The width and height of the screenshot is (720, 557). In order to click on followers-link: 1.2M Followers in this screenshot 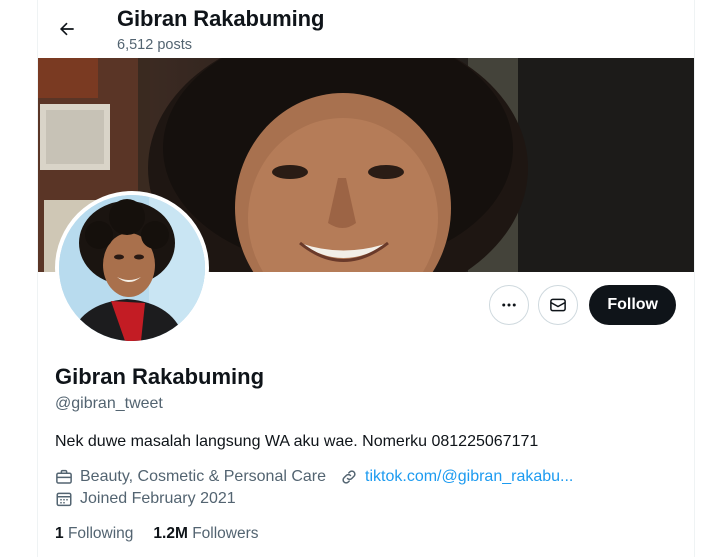, I will do `click(205, 534)`.